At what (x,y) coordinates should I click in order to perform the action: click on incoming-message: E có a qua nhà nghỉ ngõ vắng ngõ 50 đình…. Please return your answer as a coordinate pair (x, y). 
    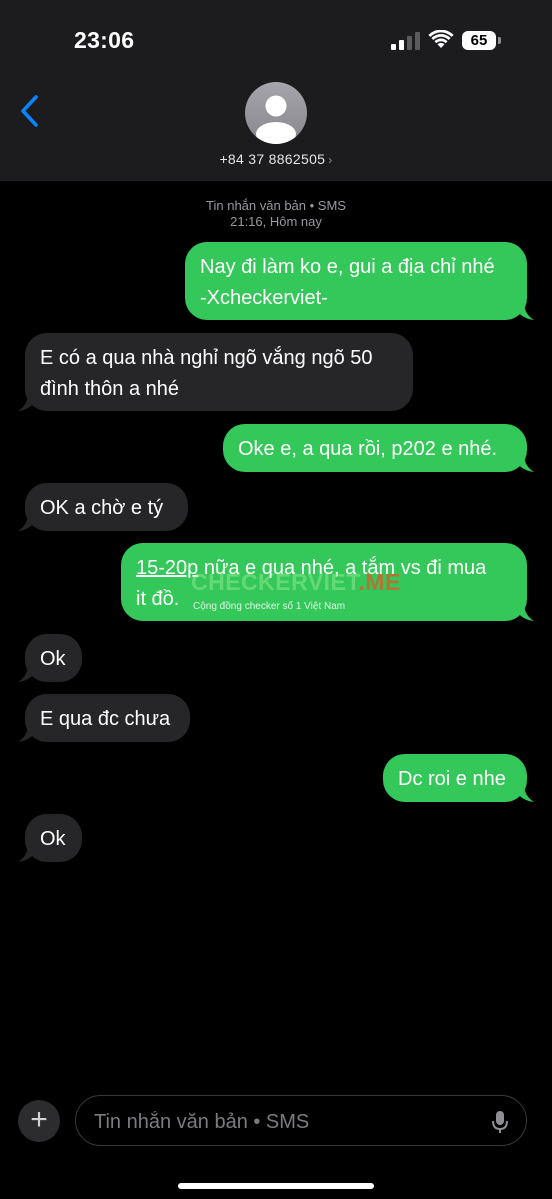
    Looking at the image, I should click on (215, 372).